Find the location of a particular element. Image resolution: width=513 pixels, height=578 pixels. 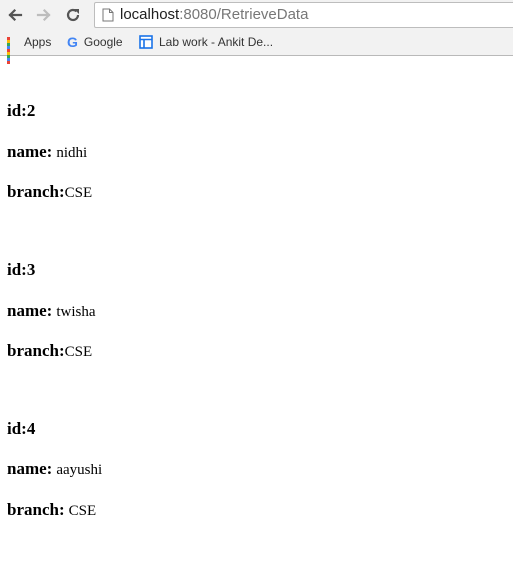

bookmark-label: Google is located at coordinates (103, 42).